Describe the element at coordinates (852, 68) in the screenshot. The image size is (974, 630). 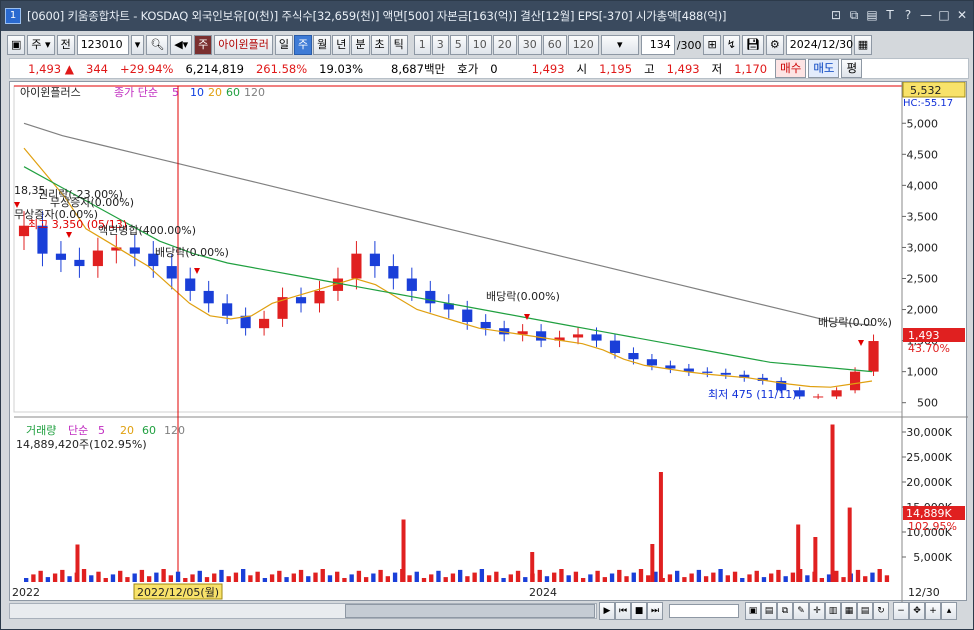
I see `avg-button: 평` at that location.